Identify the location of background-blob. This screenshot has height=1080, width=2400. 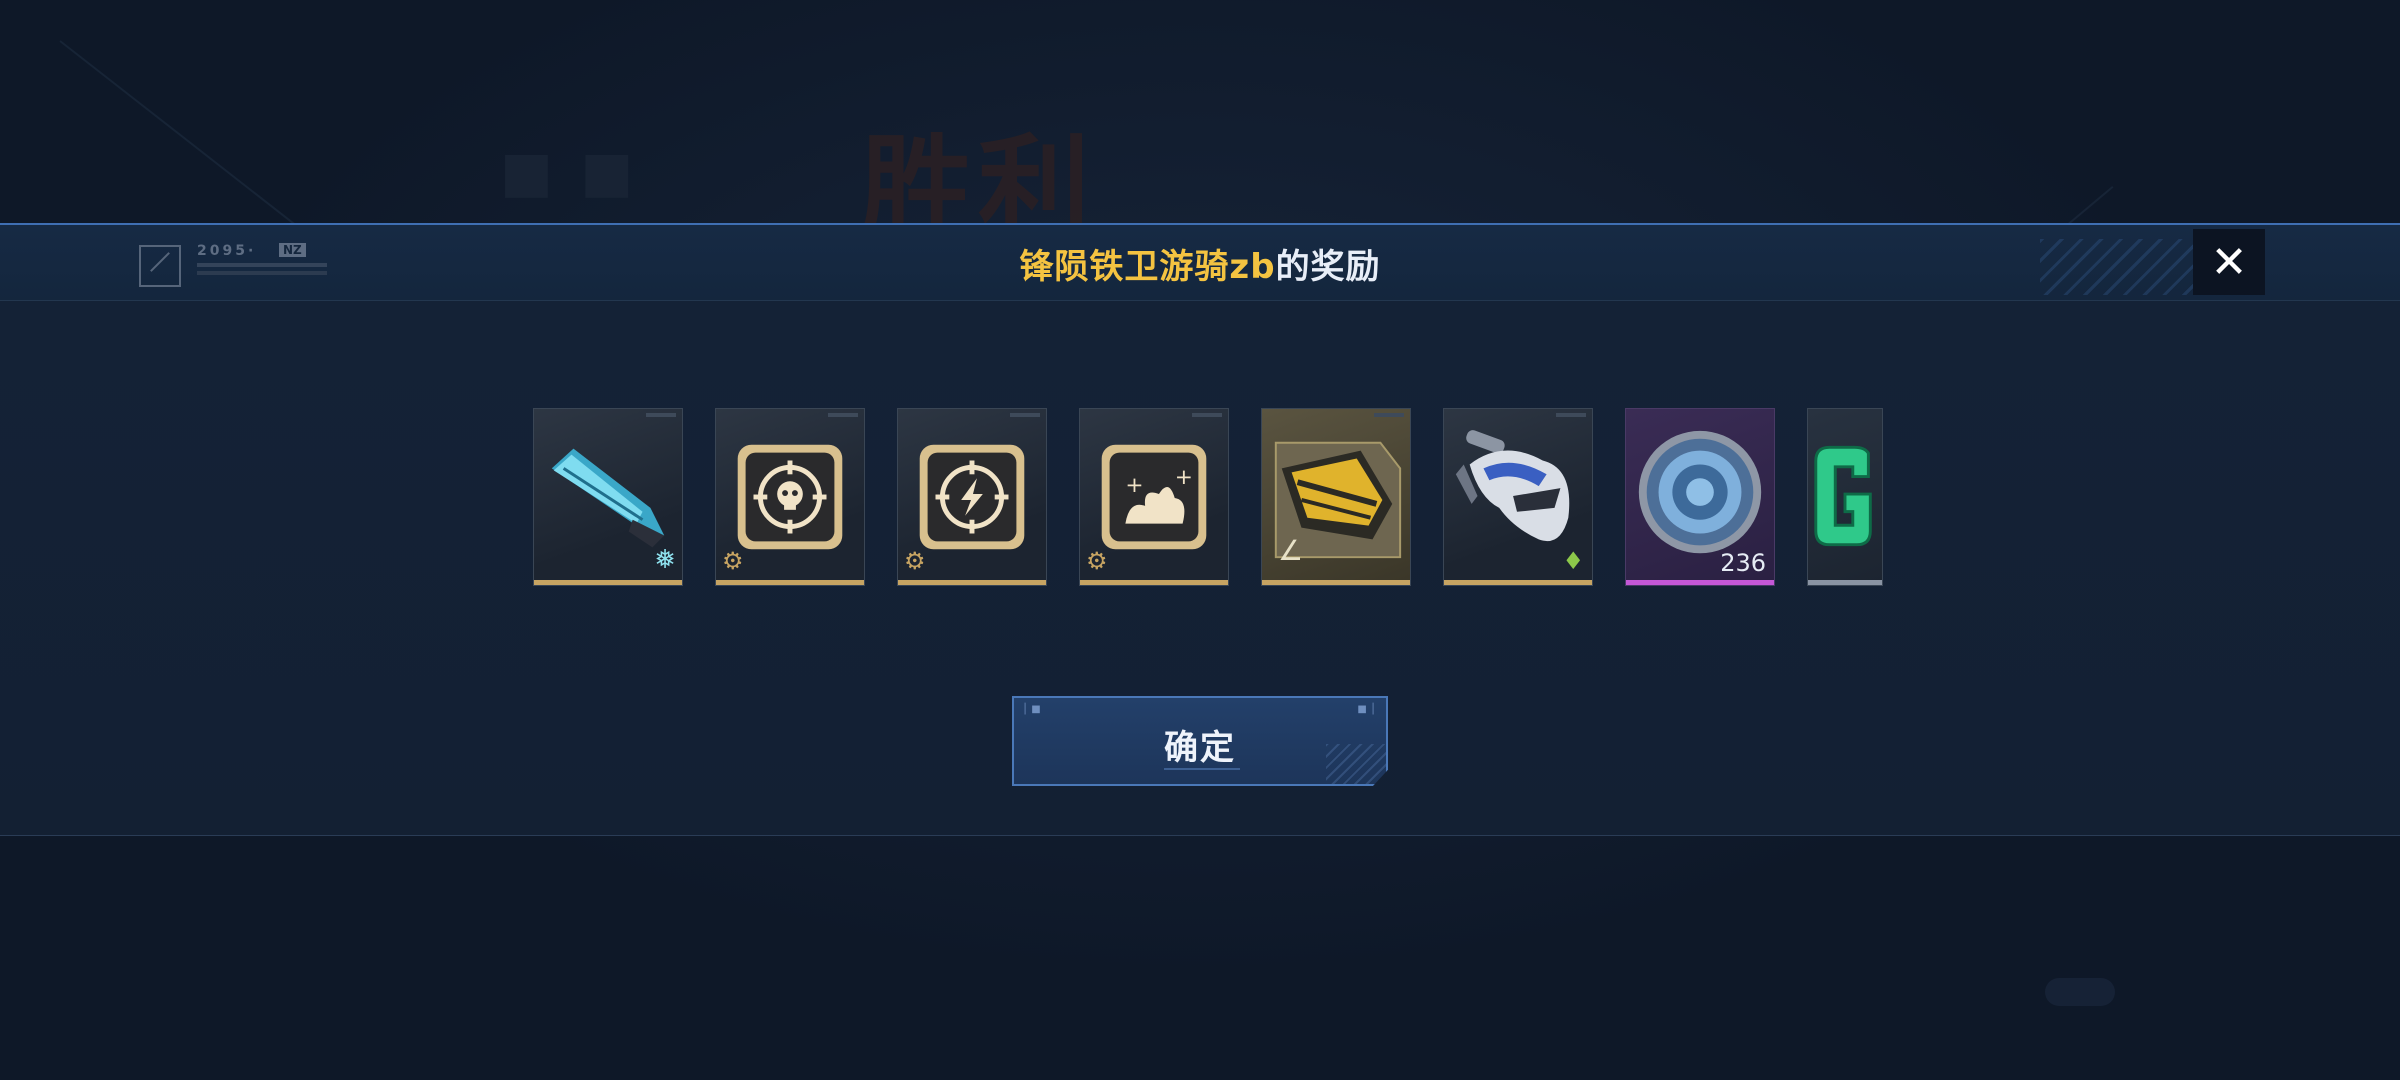
(2080, 992).